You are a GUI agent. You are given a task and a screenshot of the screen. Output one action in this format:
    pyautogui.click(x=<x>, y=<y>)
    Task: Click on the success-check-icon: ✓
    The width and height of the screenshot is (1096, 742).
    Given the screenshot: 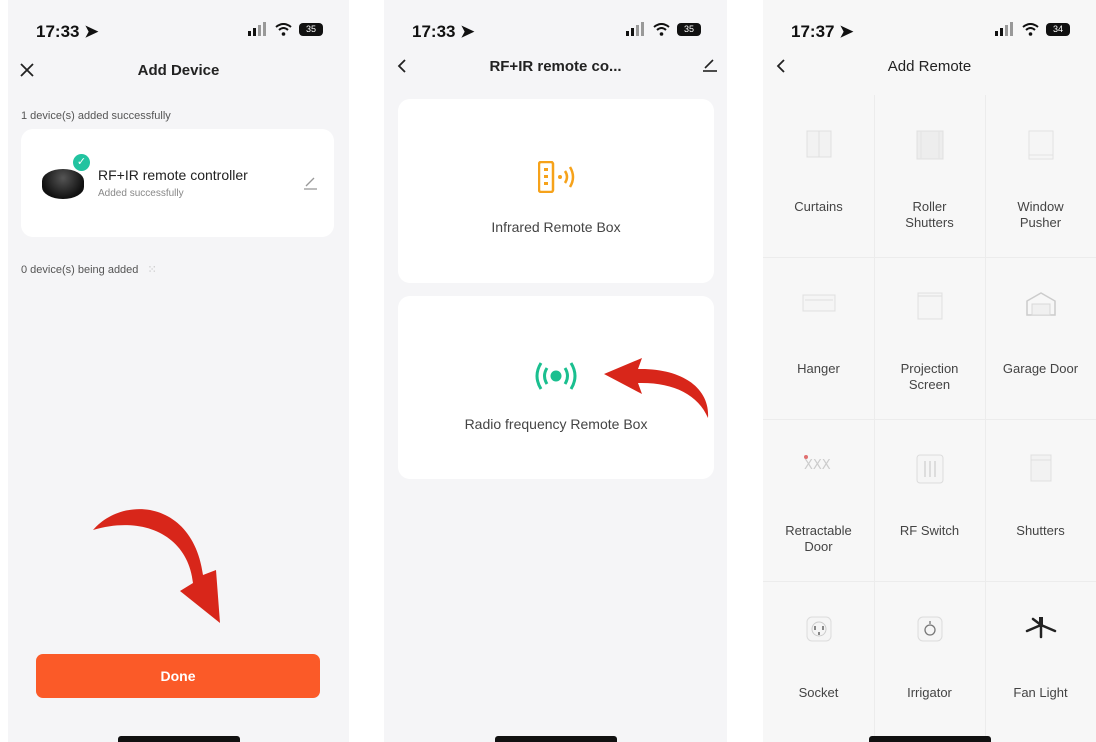 What is the action you would take?
    pyautogui.click(x=81, y=162)
    